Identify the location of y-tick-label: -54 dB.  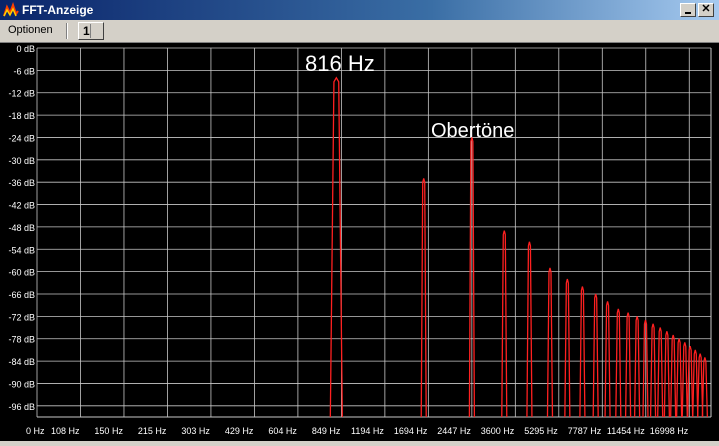
(21, 250).